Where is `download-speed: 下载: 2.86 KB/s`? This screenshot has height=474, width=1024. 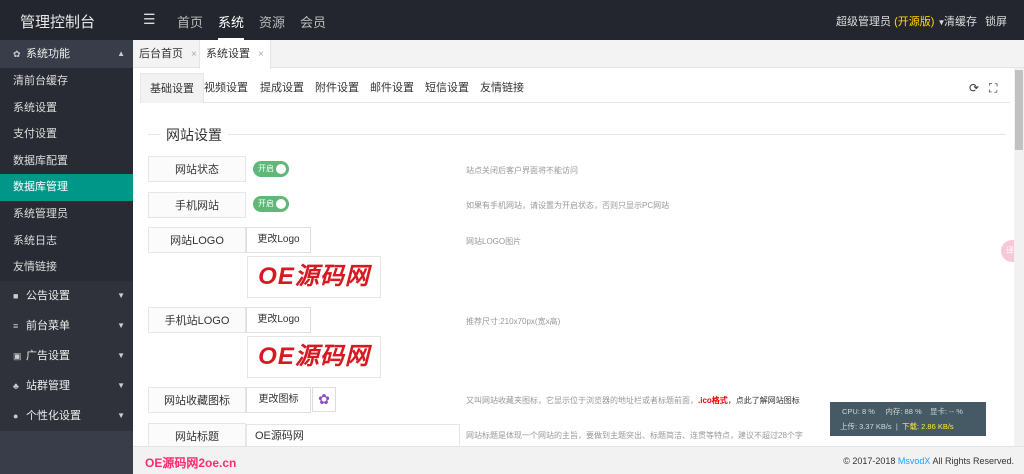 download-speed: 下载: 2.86 KB/s is located at coordinates (927, 426).